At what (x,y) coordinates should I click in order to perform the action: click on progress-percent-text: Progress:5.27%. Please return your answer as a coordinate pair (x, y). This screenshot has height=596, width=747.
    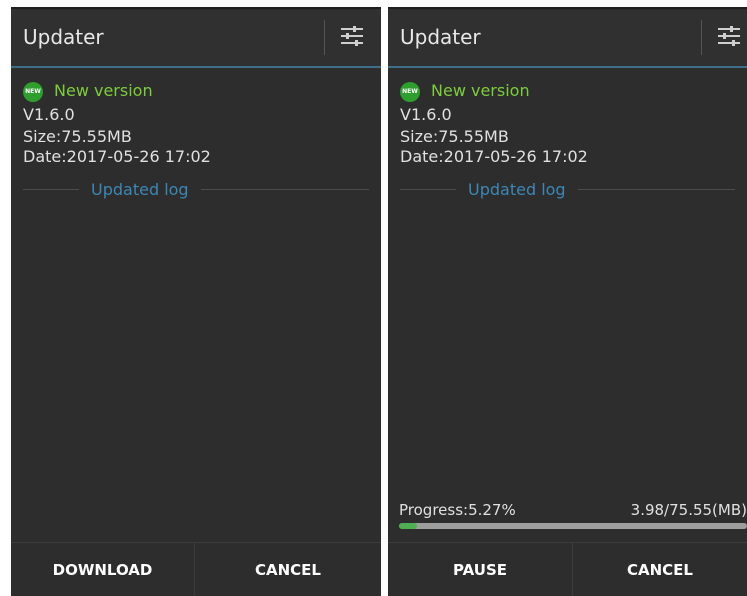
    Looking at the image, I should click on (457, 510).